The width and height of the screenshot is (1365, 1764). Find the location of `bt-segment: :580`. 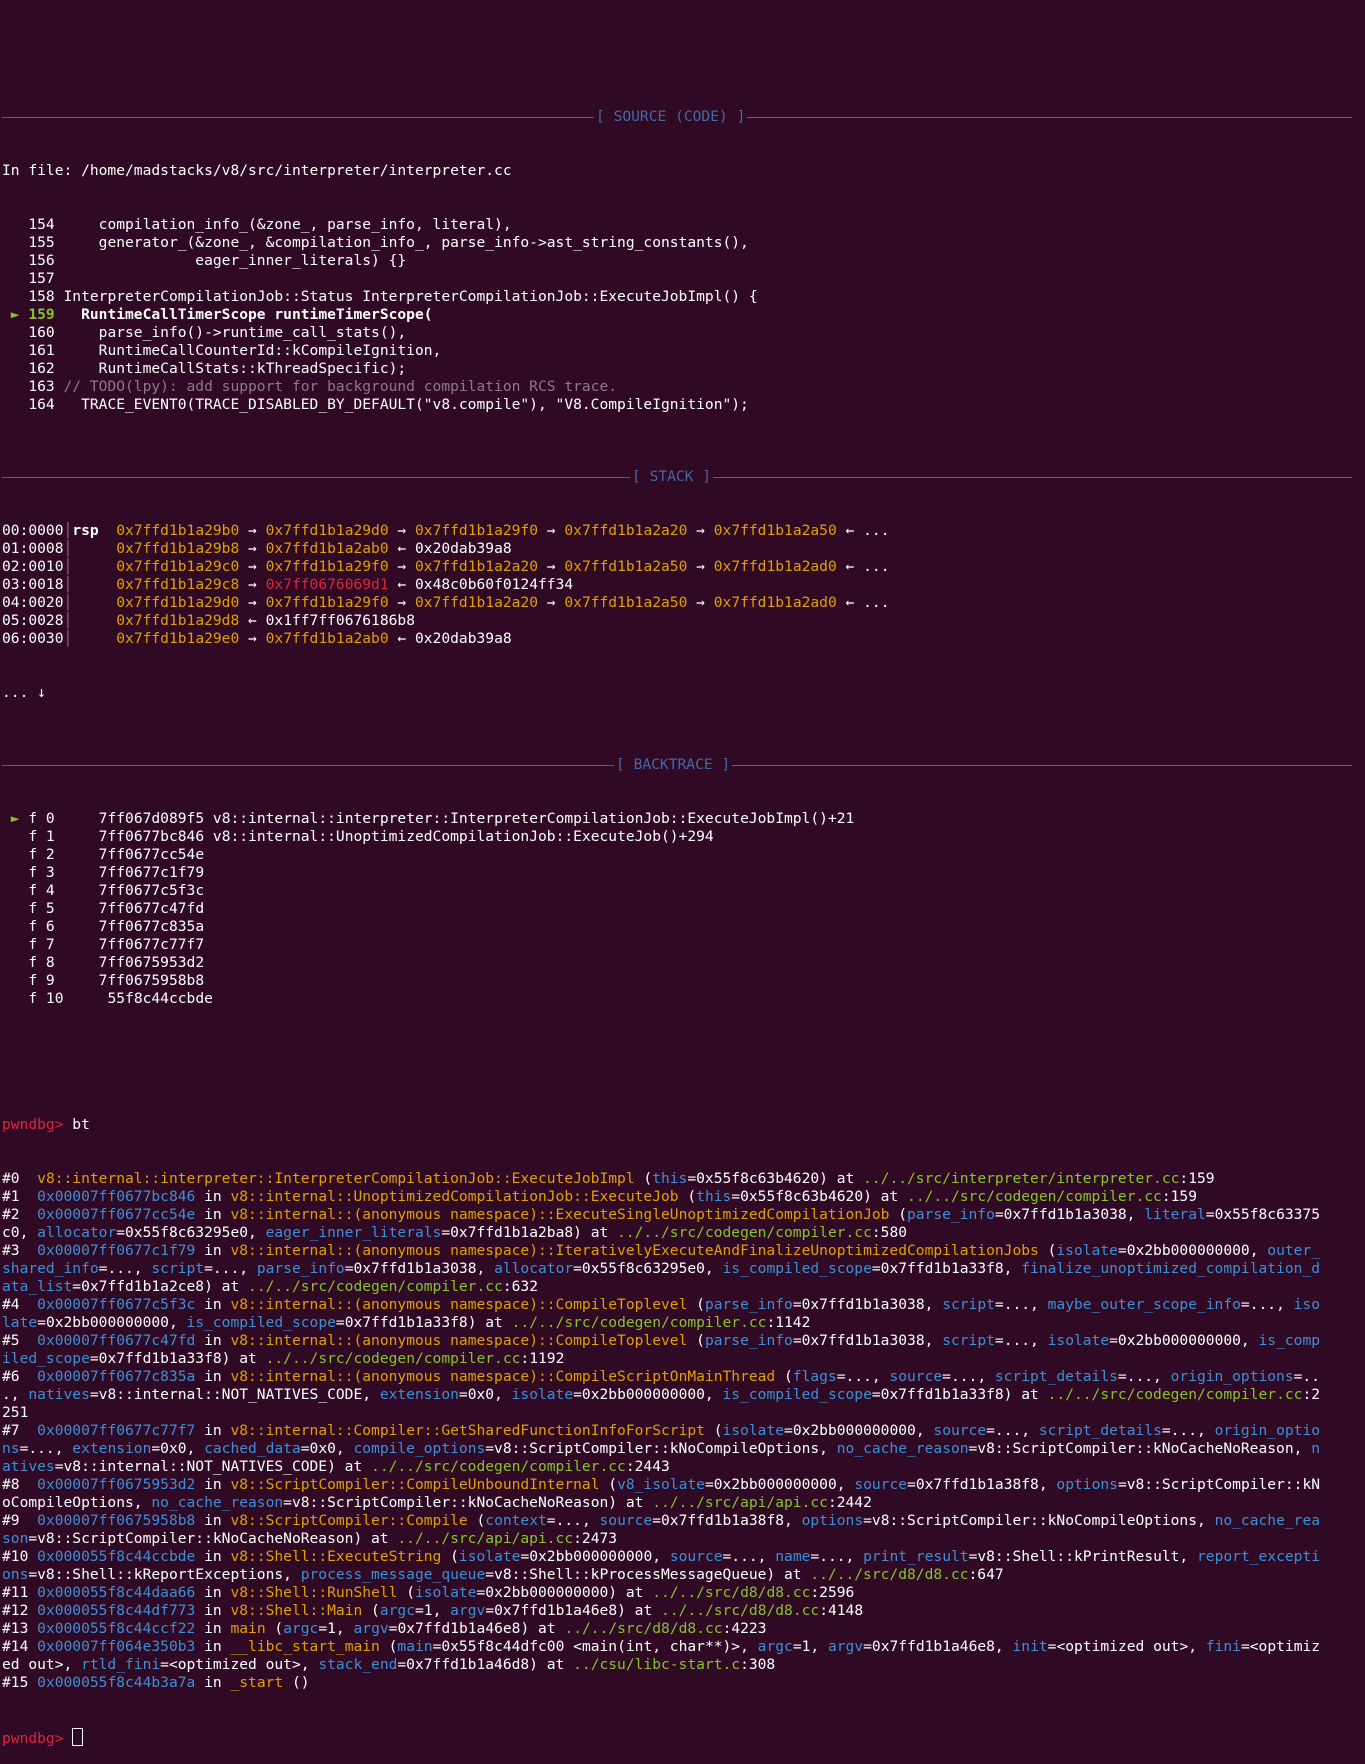

bt-segment: :580 is located at coordinates (889, 1232).